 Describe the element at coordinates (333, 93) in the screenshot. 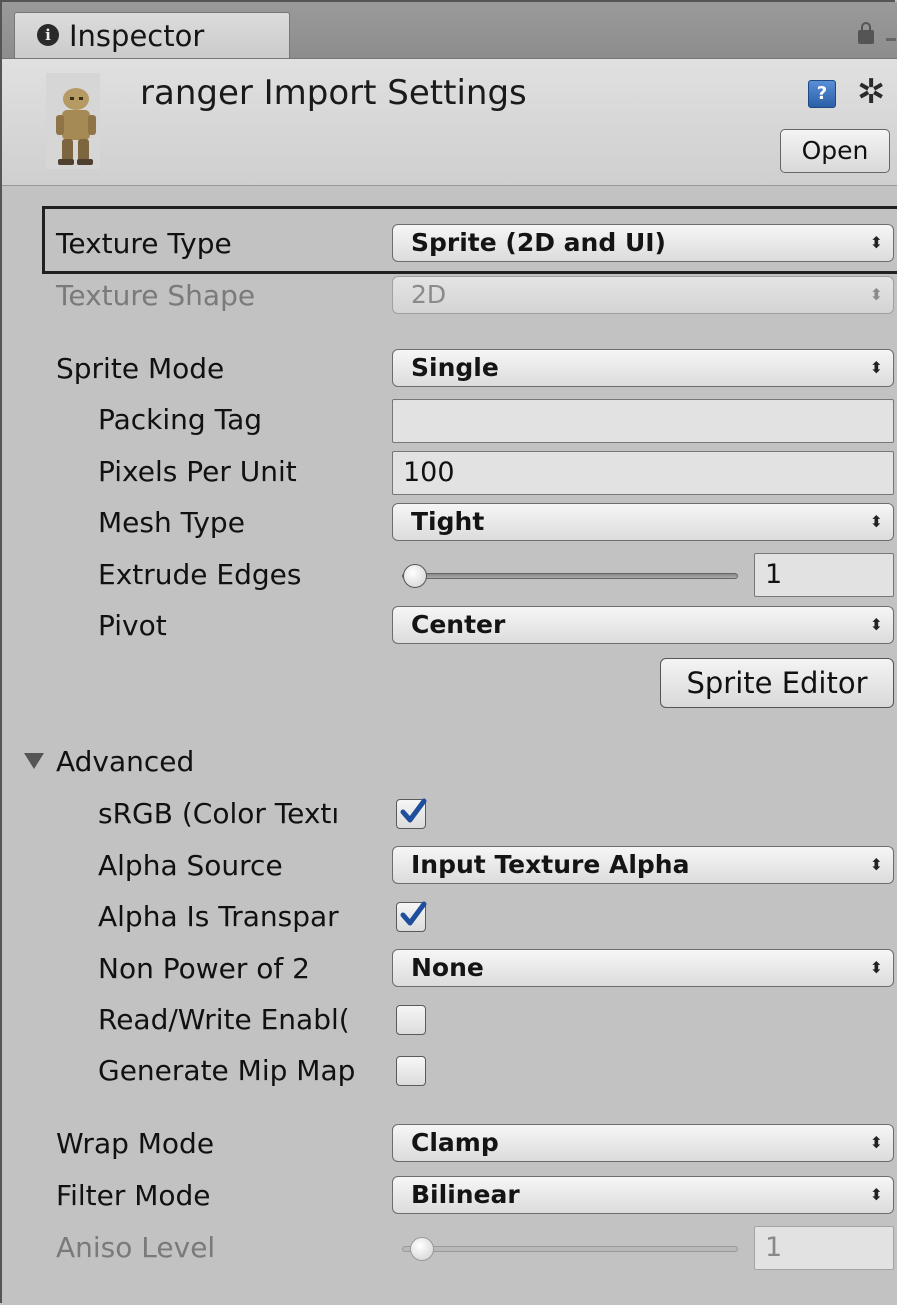

I see `asset-title: ranger Import Settings` at that location.